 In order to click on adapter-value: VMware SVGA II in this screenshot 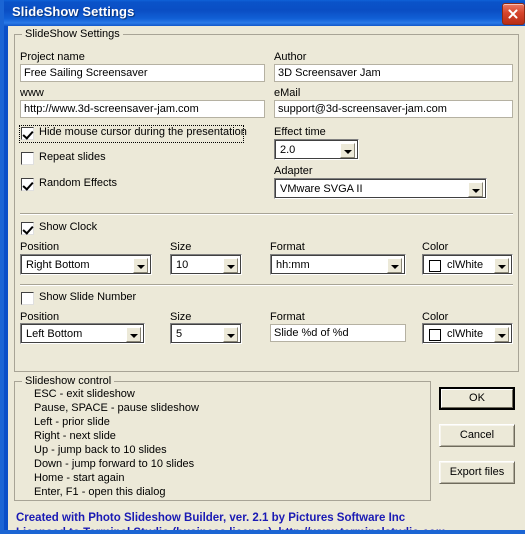, I will do `click(321, 189)`.